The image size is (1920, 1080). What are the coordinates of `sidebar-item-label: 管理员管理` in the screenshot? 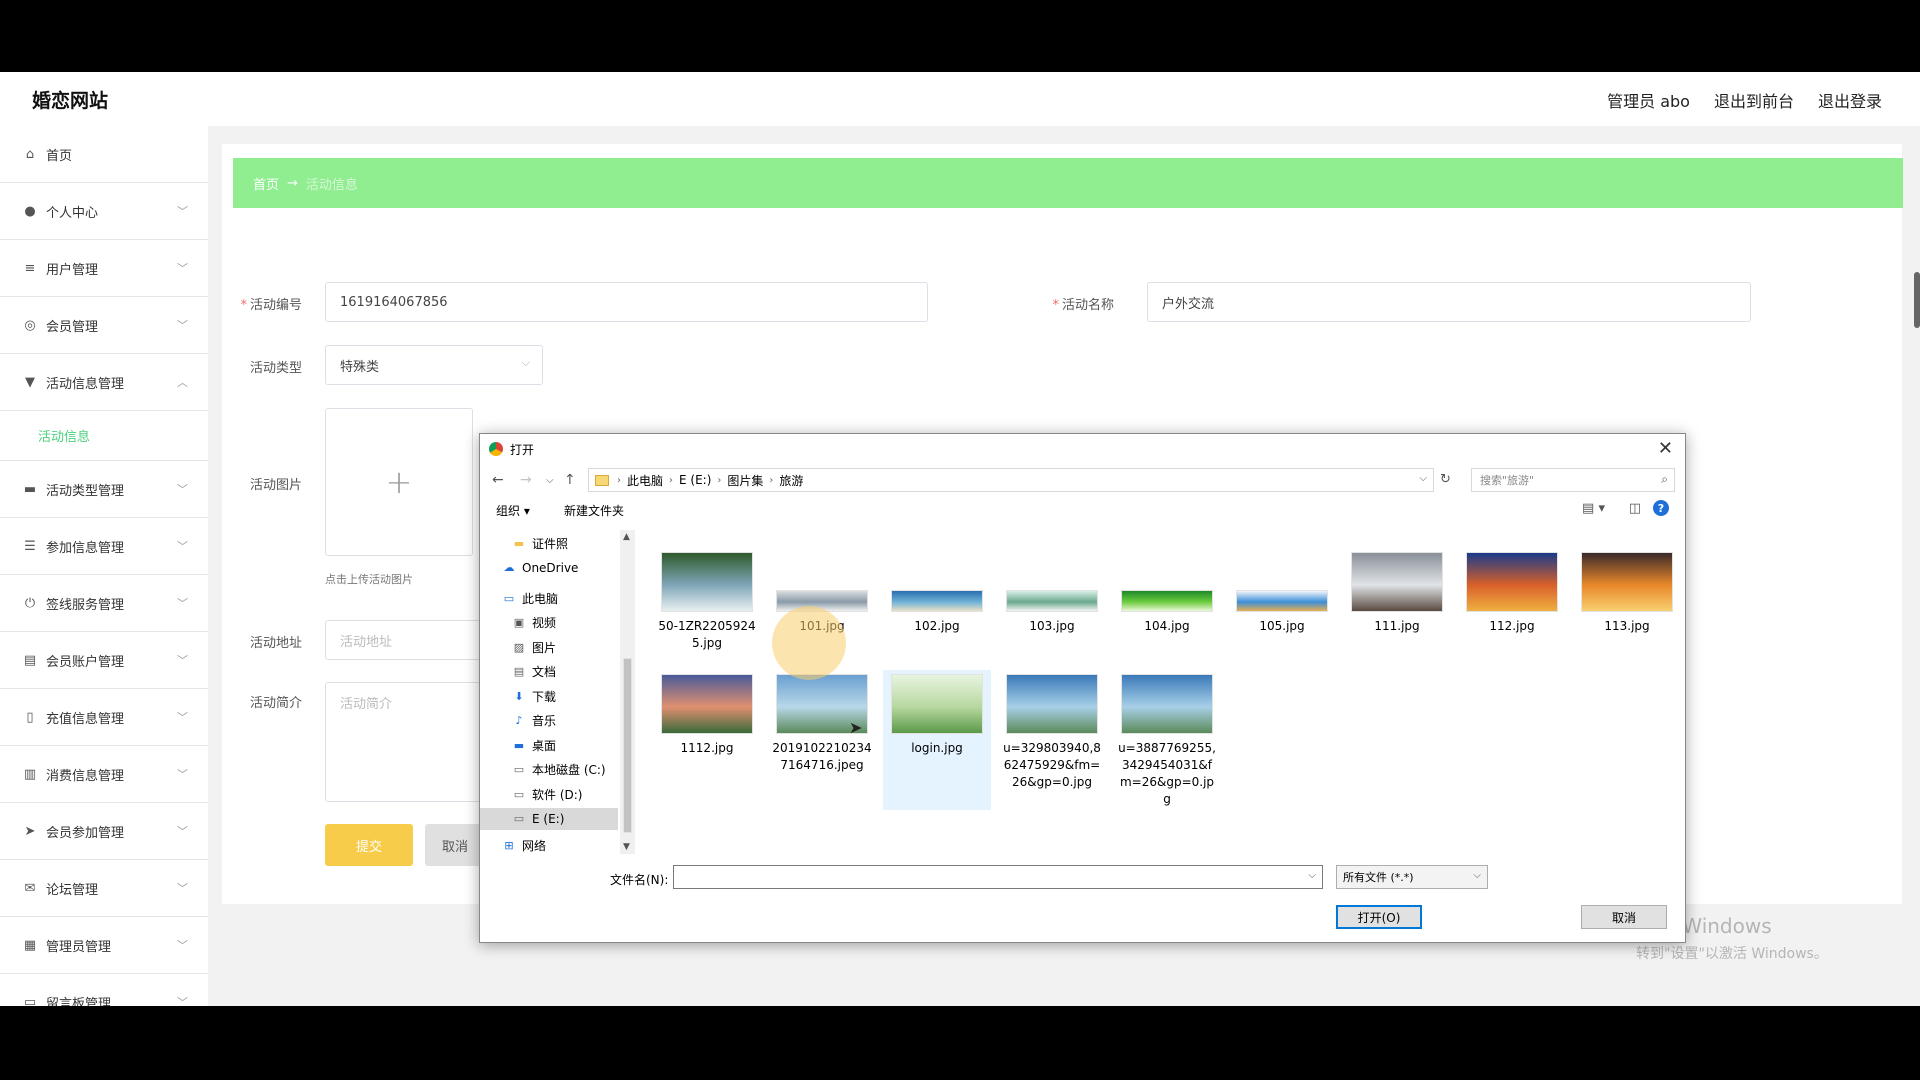 It's located at (79, 947).